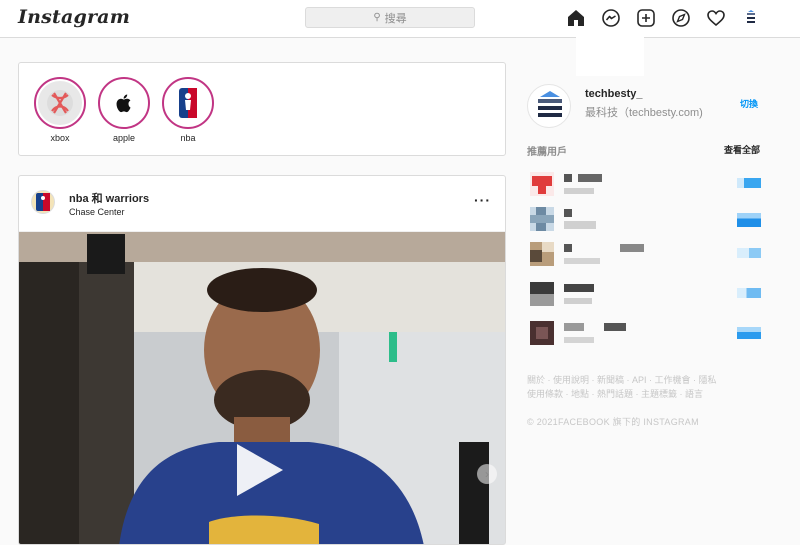 This screenshot has height=545, width=800. What do you see at coordinates (644, 113) in the screenshot?
I see `current-display-name: 最科技（techbesty.com)` at bounding box center [644, 113].